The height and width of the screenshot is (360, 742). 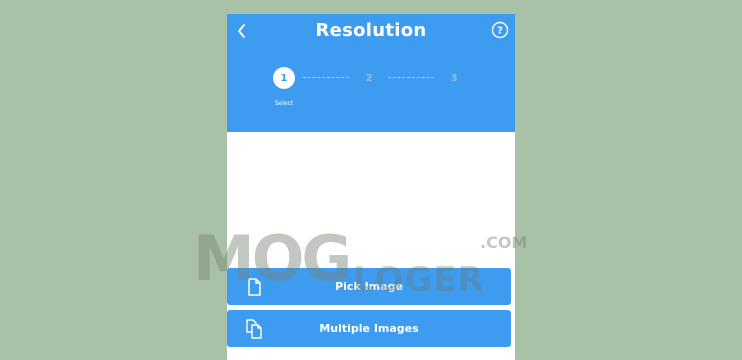 What do you see at coordinates (371, 203) in the screenshot?
I see `preview-area` at bounding box center [371, 203].